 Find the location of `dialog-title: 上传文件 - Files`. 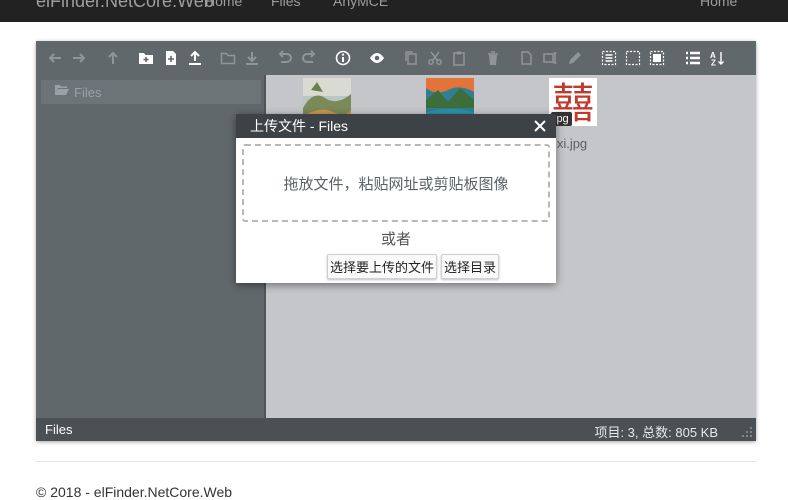

dialog-title: 上传文件 - Files is located at coordinates (299, 126).